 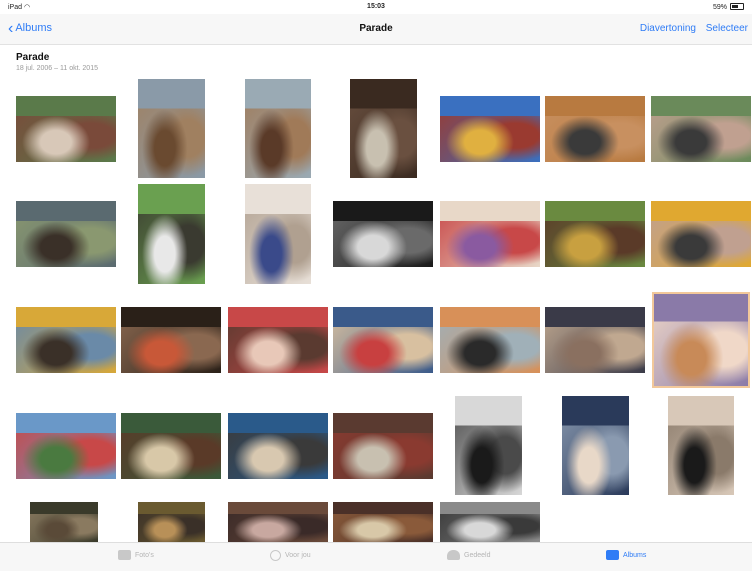 I want to click on tab-for-you: Voor jou, so click(x=290, y=555).